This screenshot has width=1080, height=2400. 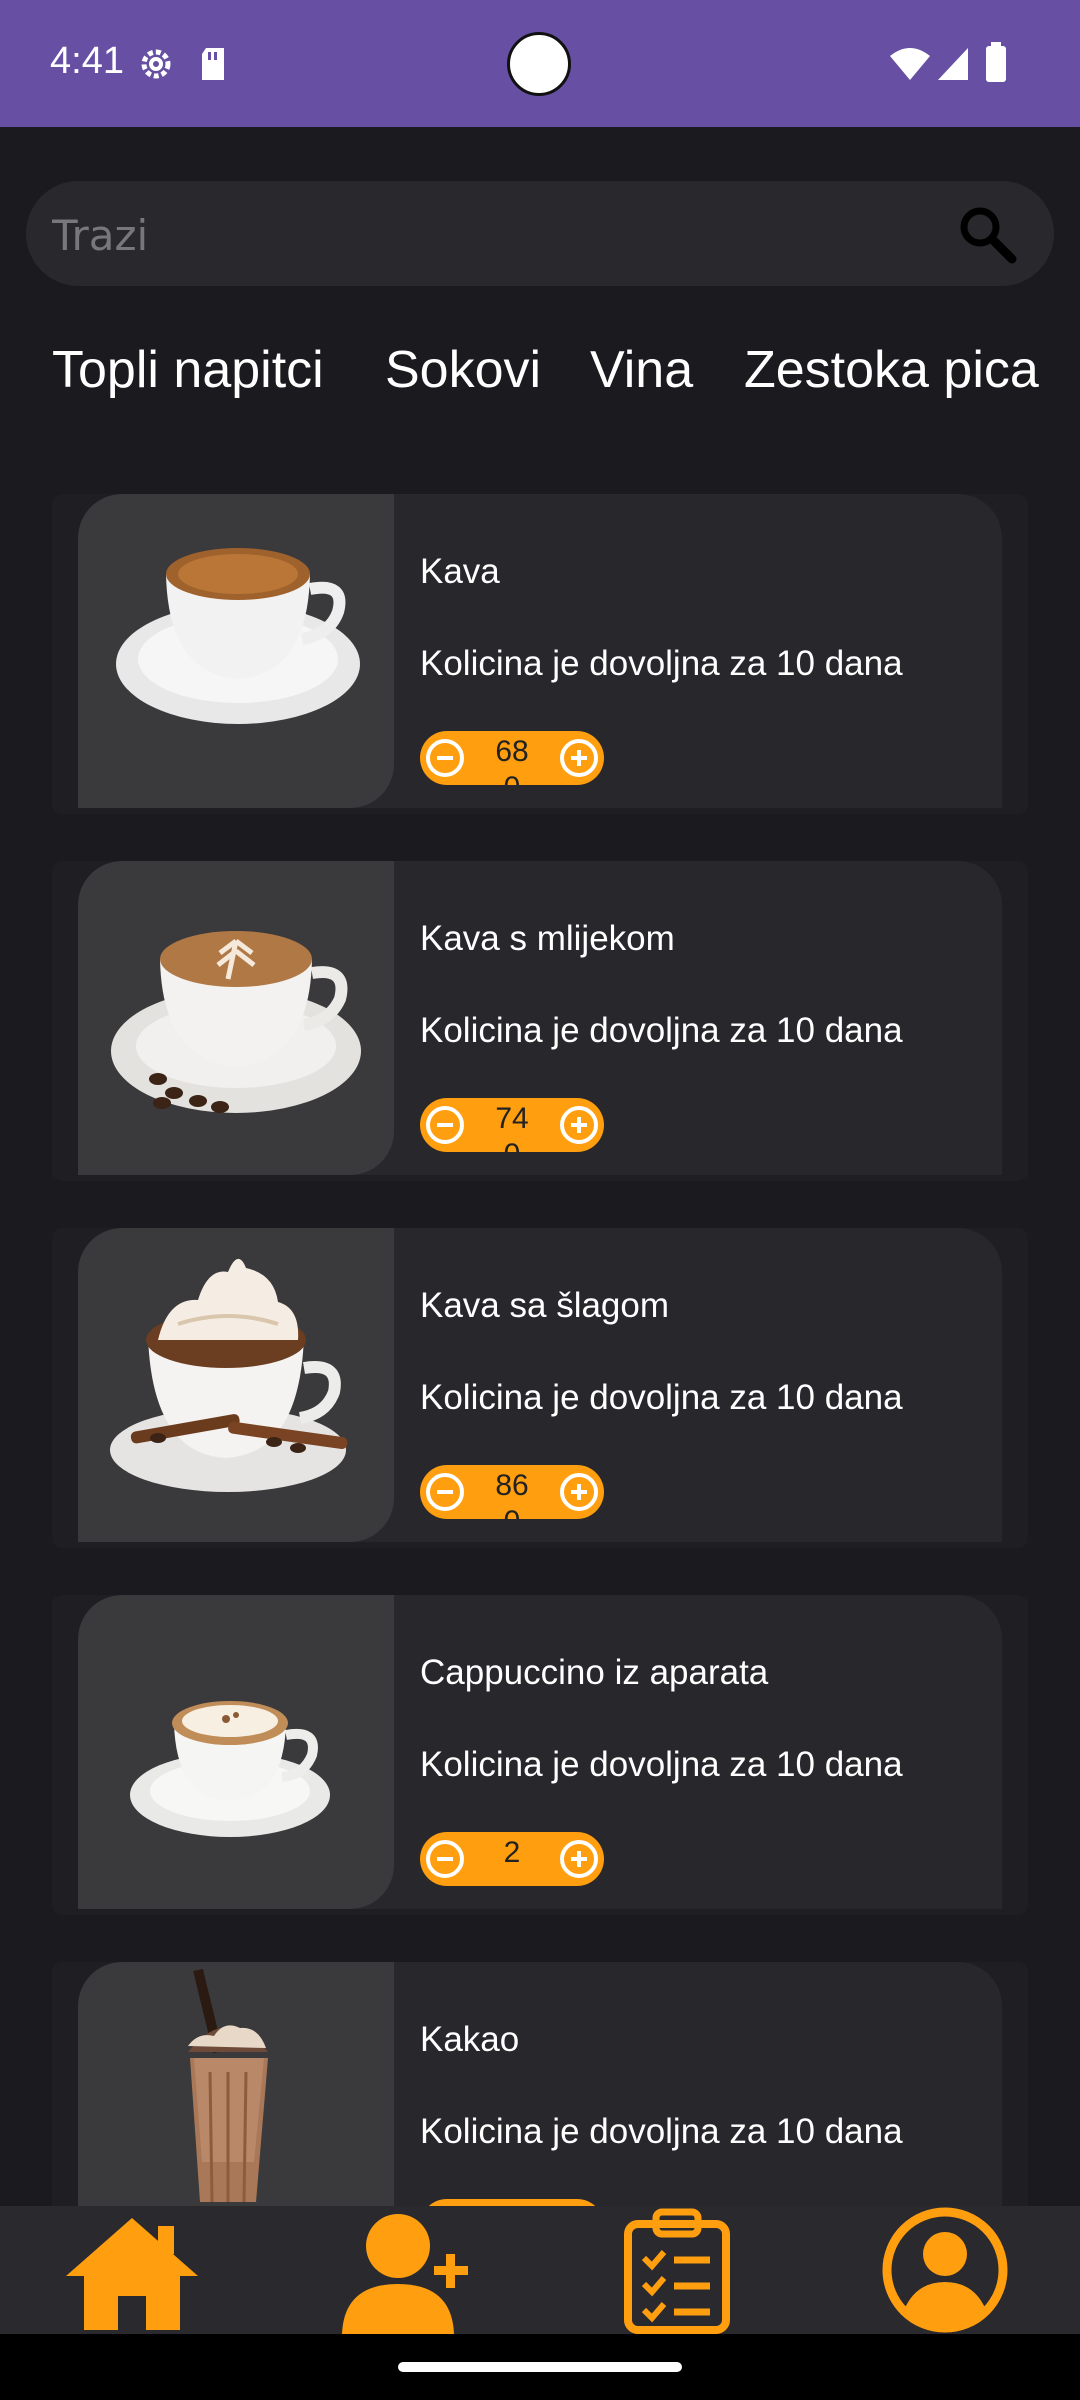 What do you see at coordinates (953, 66) in the screenshot?
I see `signal-icon` at bounding box center [953, 66].